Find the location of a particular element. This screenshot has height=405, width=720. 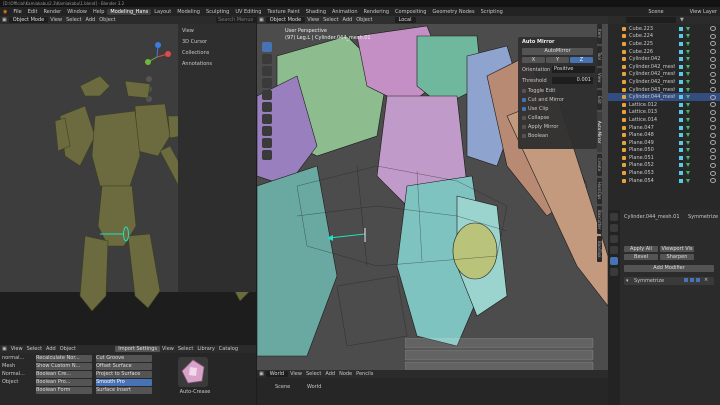

axis-x-button: X is located at coordinates (533, 60).